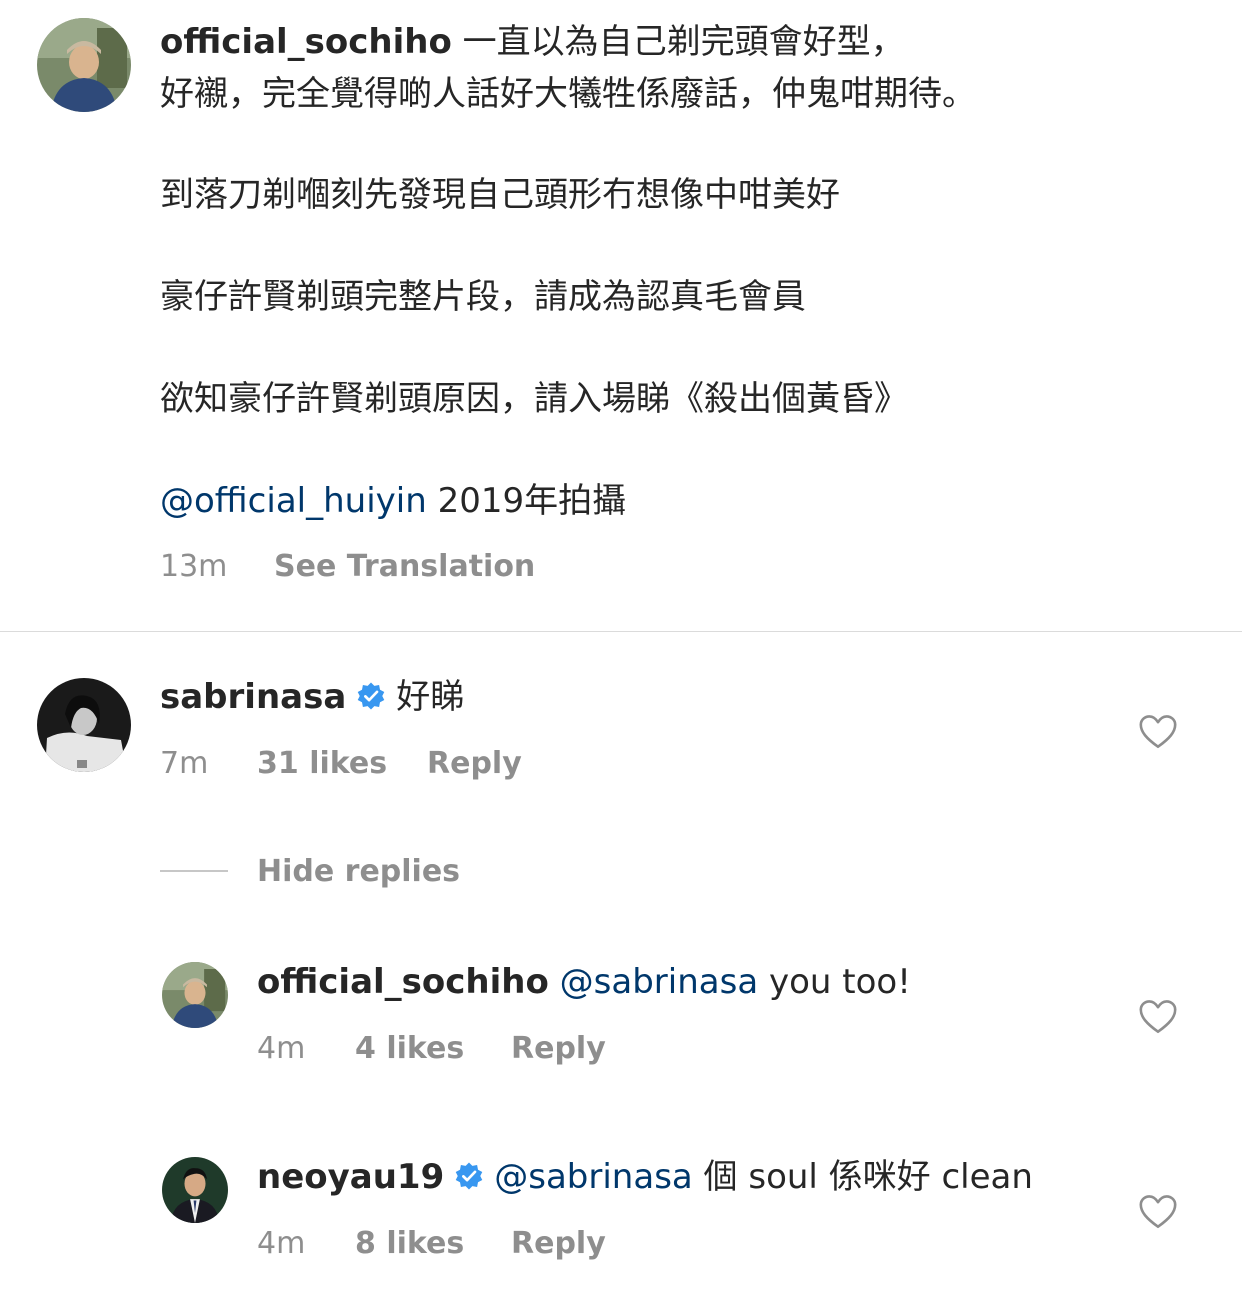  What do you see at coordinates (430, 697) in the screenshot?
I see `comment-text: 好睇` at bounding box center [430, 697].